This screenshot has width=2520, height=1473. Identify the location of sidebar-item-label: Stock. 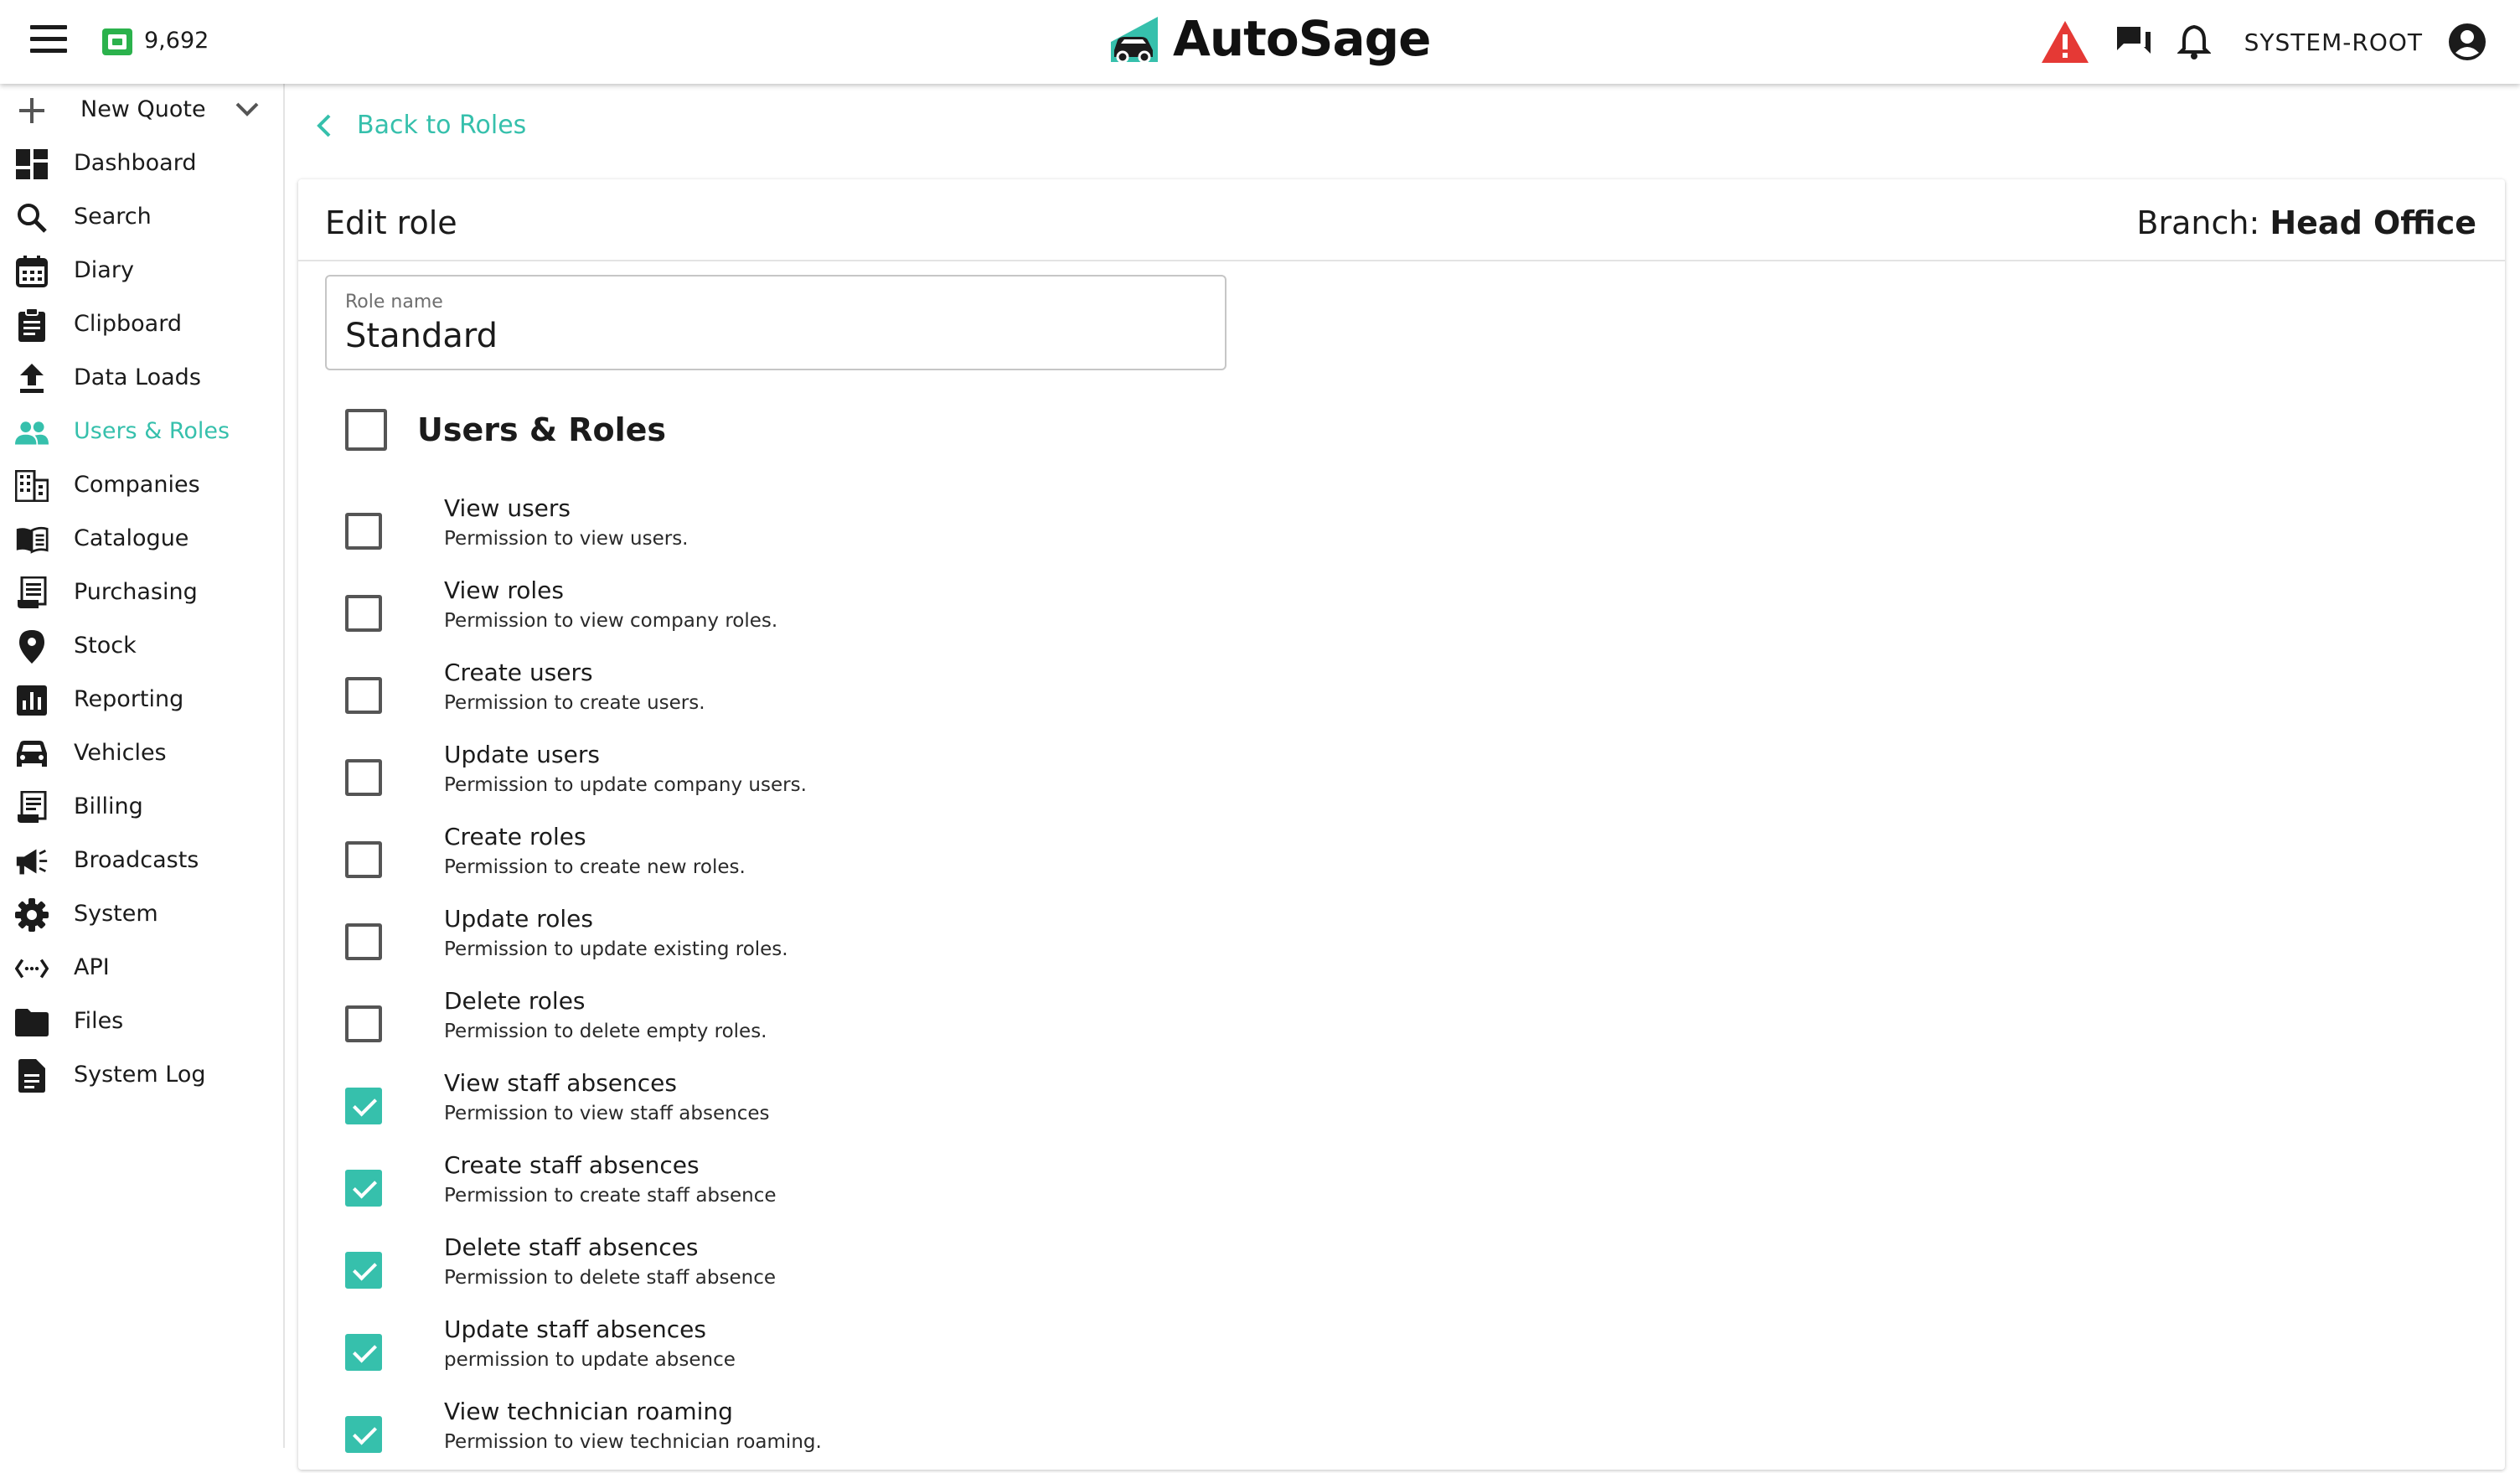
(105, 646).